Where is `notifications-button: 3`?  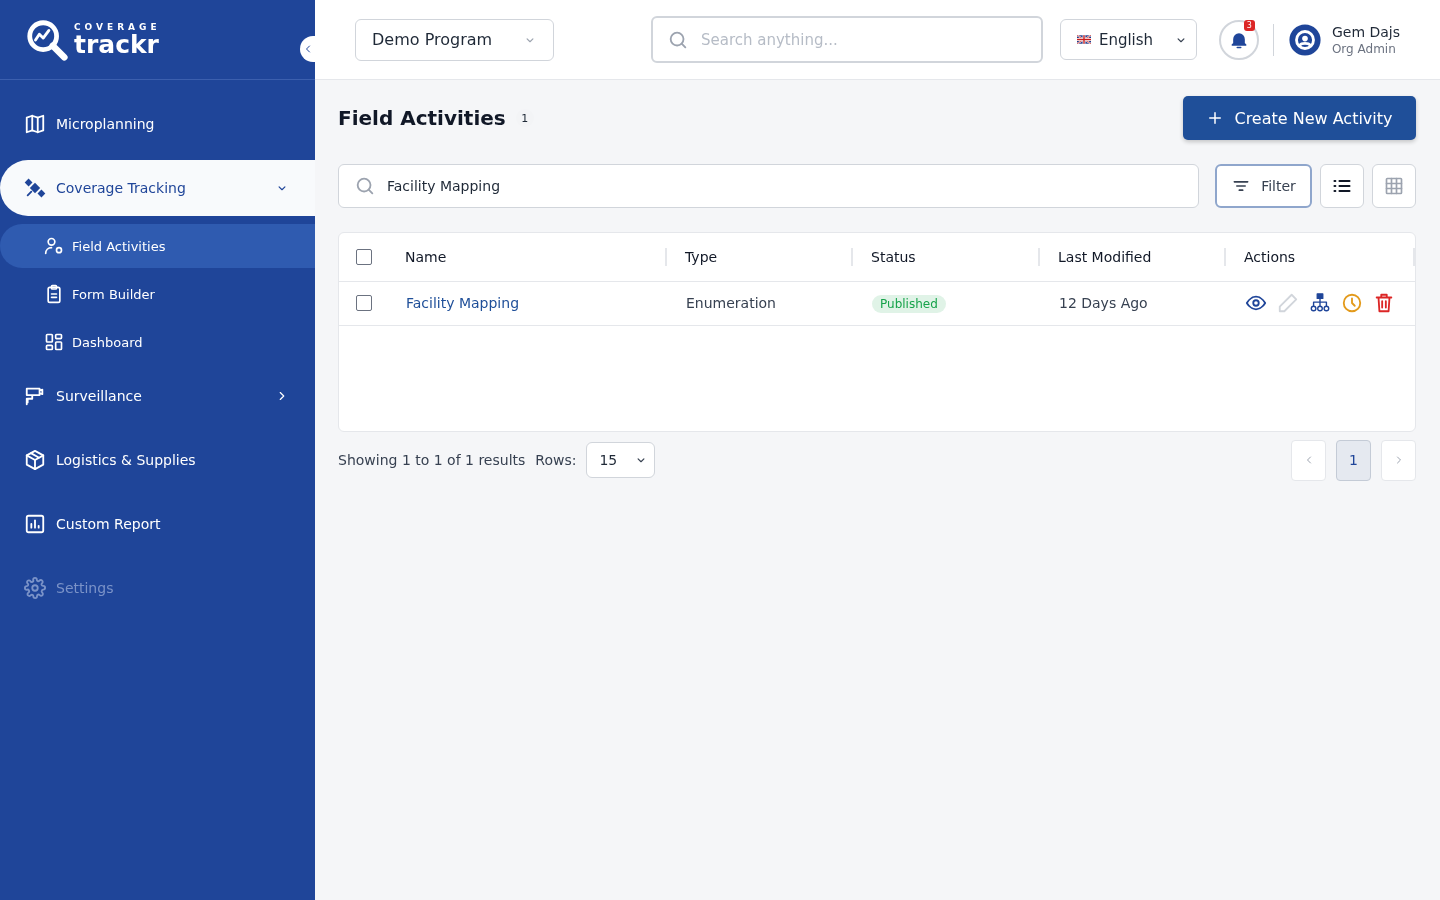
notifications-button: 3 is located at coordinates (1238, 39).